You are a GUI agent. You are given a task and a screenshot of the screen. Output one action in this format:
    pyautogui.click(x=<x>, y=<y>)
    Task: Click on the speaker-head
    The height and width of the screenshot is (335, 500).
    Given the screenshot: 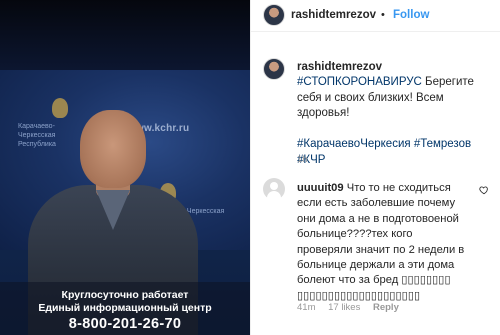 What is the action you would take?
    pyautogui.click(x=113, y=149)
    